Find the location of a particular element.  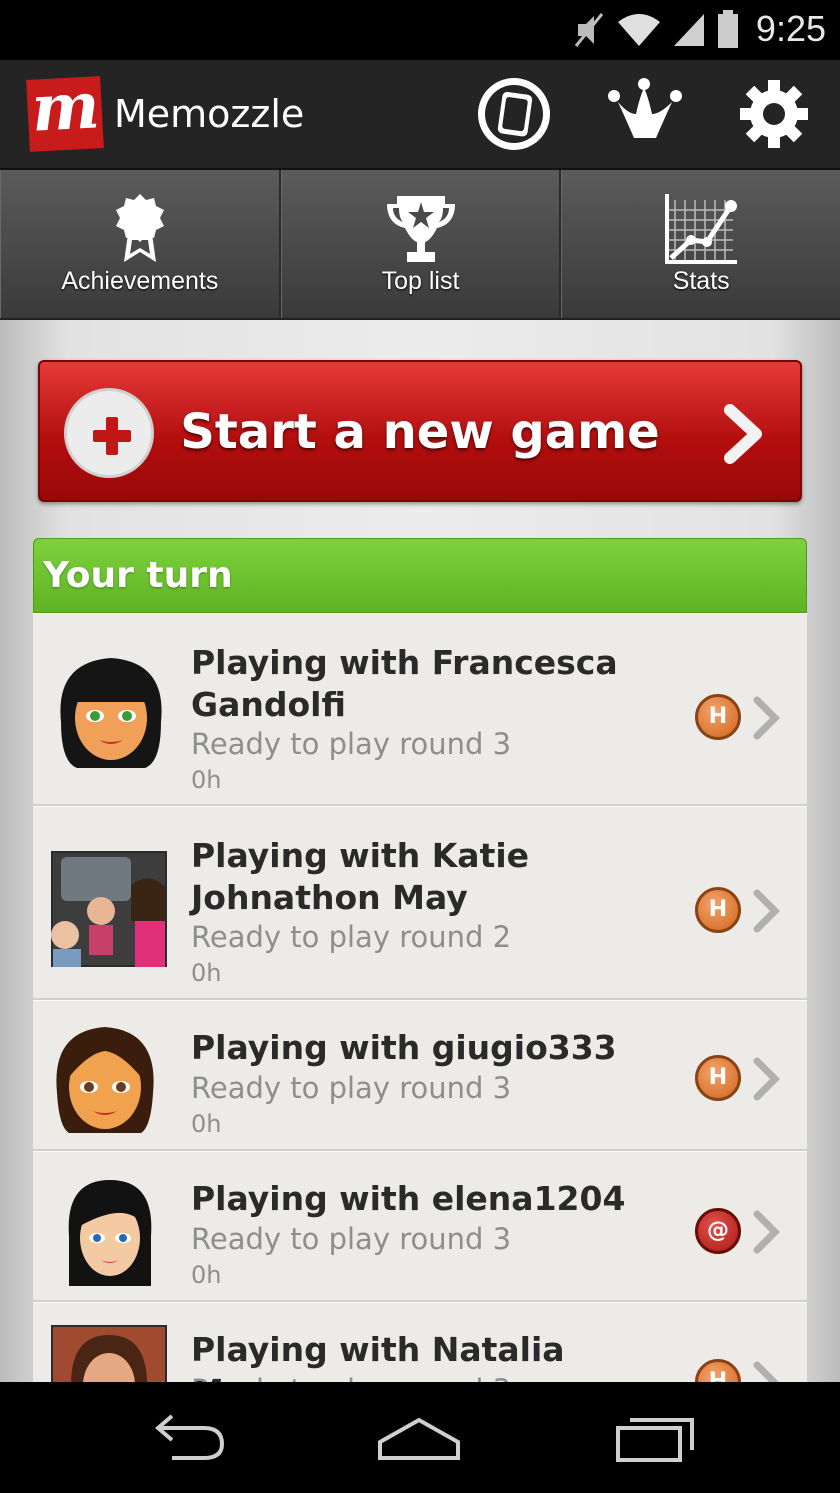

mute-icon is located at coordinates (589, 30).